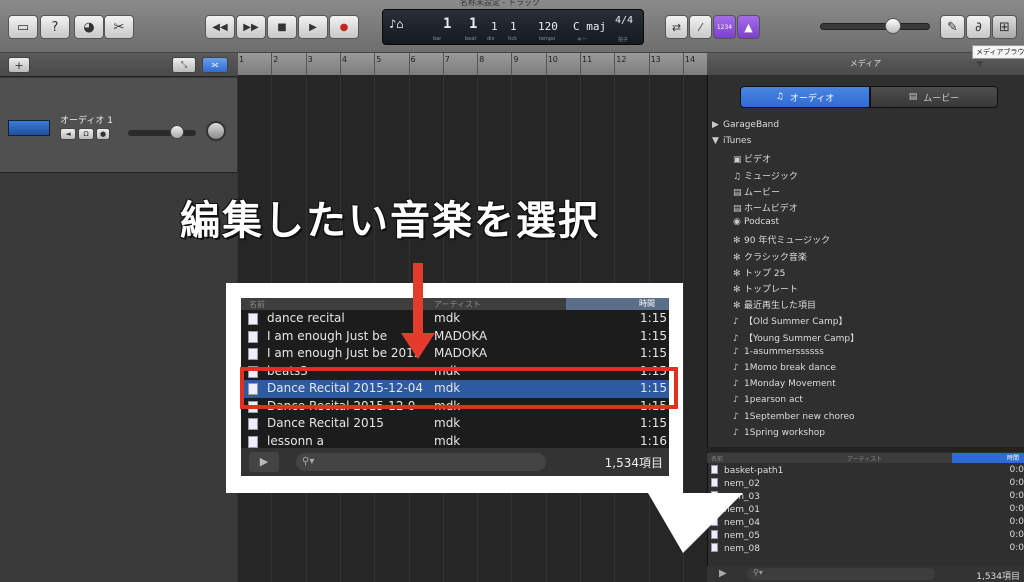 The height and width of the screenshot is (582, 1024). What do you see at coordinates (413, 59) in the screenshot?
I see `ruler-bar-number: 6` at bounding box center [413, 59].